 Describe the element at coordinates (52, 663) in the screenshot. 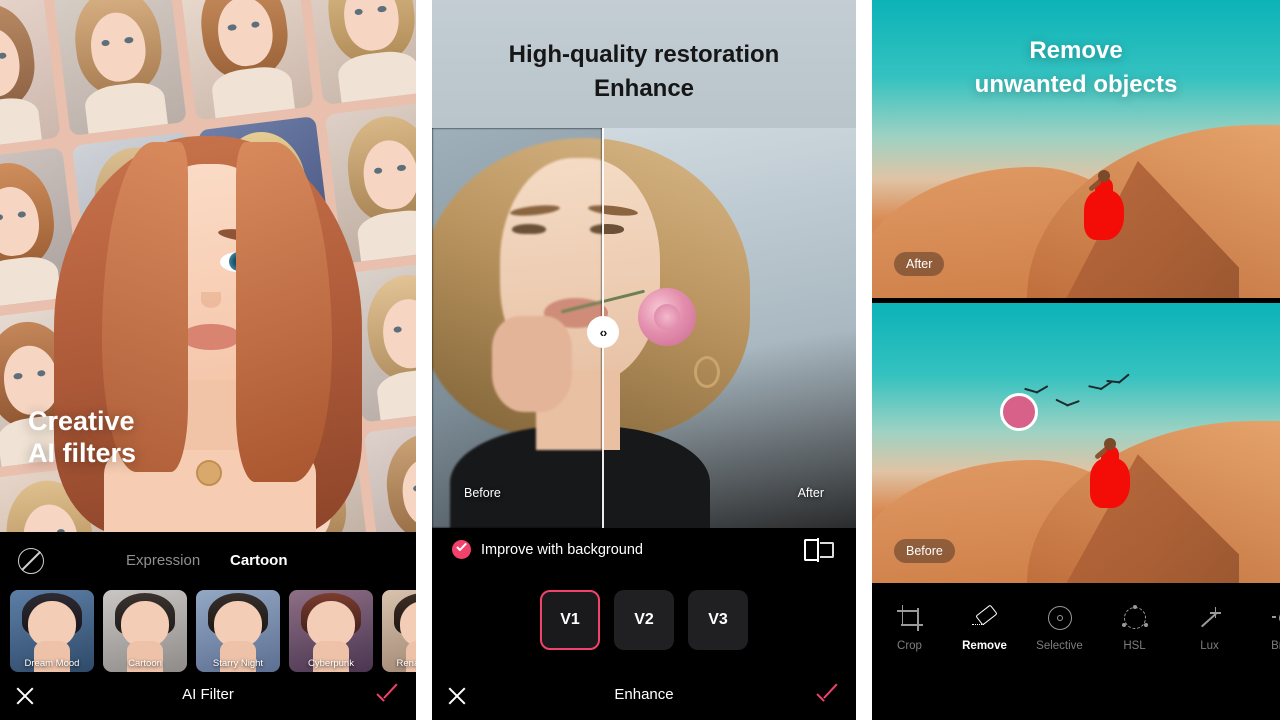

I see `filter-chip-label: Dream Mood` at that location.